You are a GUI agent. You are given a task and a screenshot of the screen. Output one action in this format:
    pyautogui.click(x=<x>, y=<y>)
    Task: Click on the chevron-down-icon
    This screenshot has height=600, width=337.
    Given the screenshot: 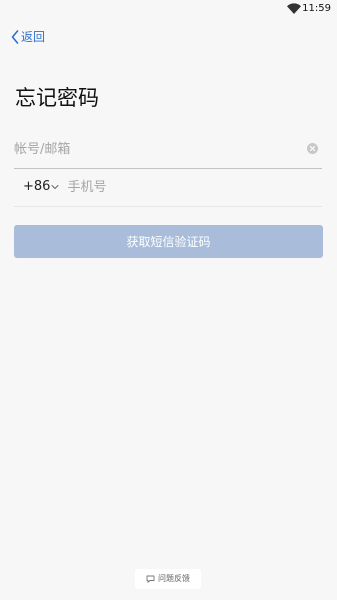 What is the action you would take?
    pyautogui.click(x=55, y=187)
    